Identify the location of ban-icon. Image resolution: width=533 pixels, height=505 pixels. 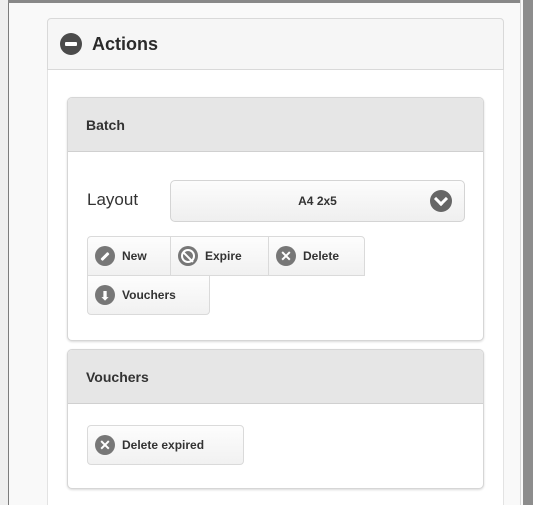
(188, 256).